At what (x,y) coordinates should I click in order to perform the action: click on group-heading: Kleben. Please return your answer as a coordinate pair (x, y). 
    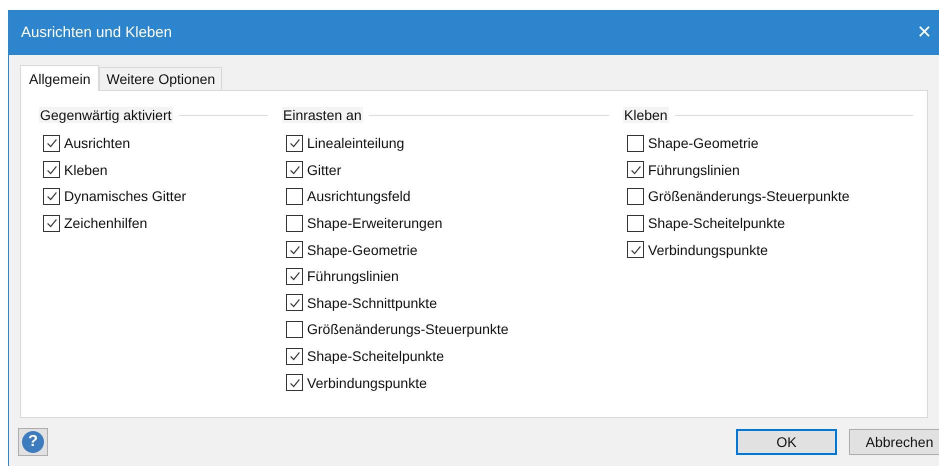
    Looking at the image, I should click on (646, 115).